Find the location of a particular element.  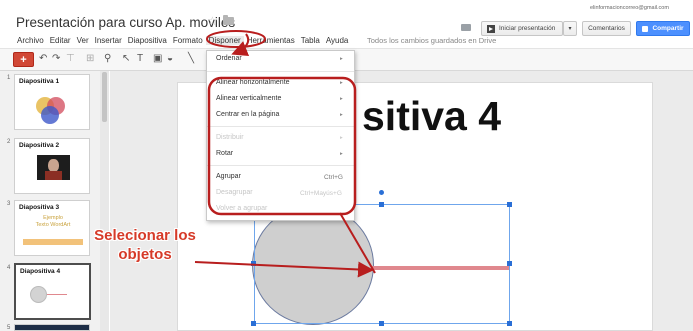

person-body is located at coordinates (53, 175).